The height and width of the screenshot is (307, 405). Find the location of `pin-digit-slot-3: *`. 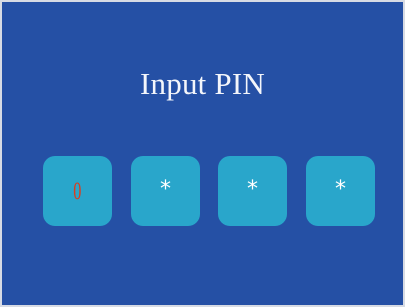

pin-digit-slot-3: * is located at coordinates (252, 191).